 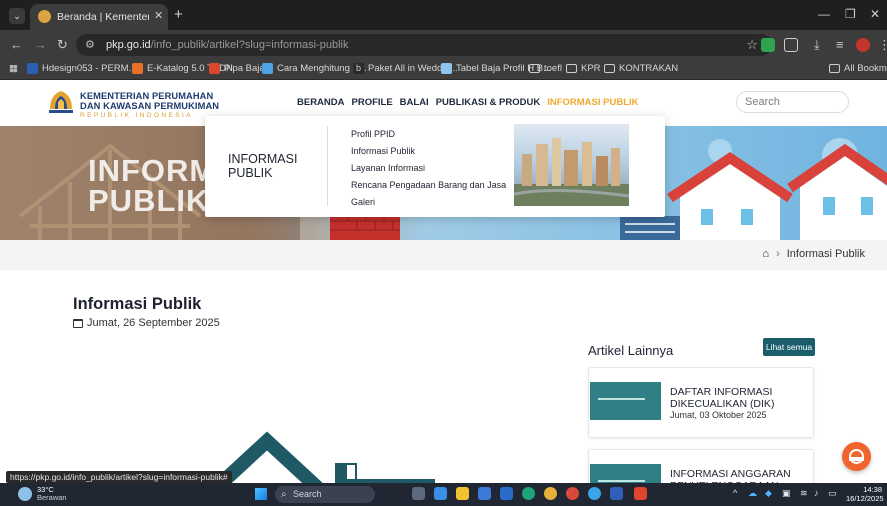 What do you see at coordinates (40, 44) in the screenshot?
I see `forward-icon: →` at bounding box center [40, 44].